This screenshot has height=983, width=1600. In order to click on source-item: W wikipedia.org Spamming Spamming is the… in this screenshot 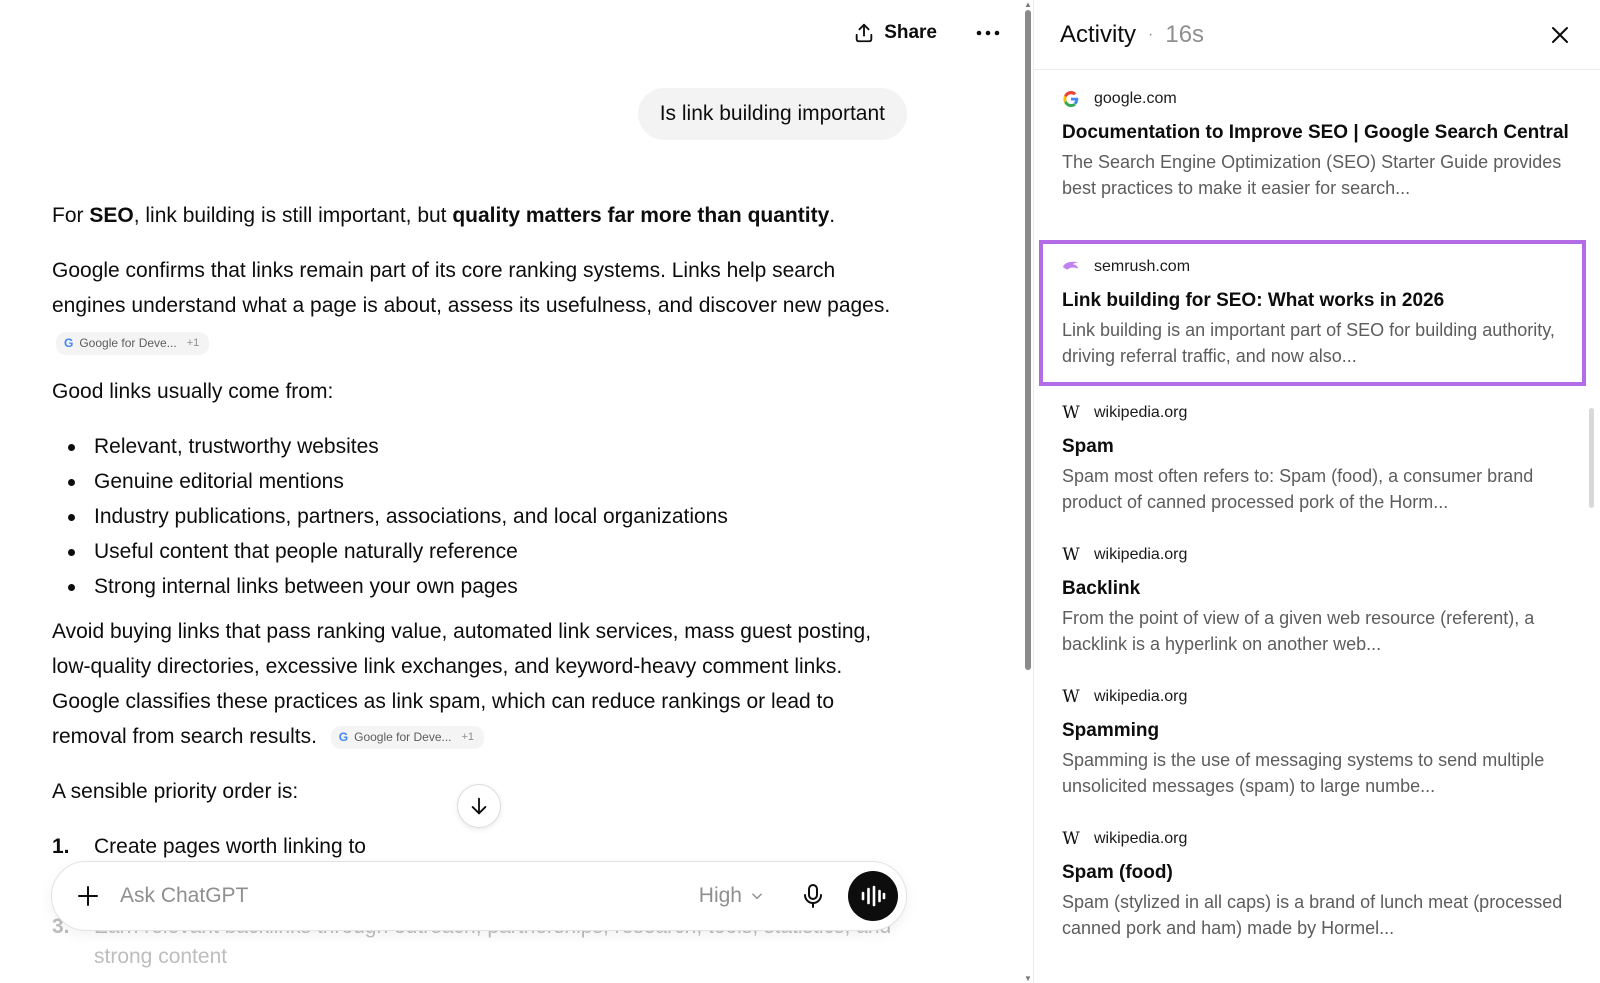, I will do `click(1317, 741)`.